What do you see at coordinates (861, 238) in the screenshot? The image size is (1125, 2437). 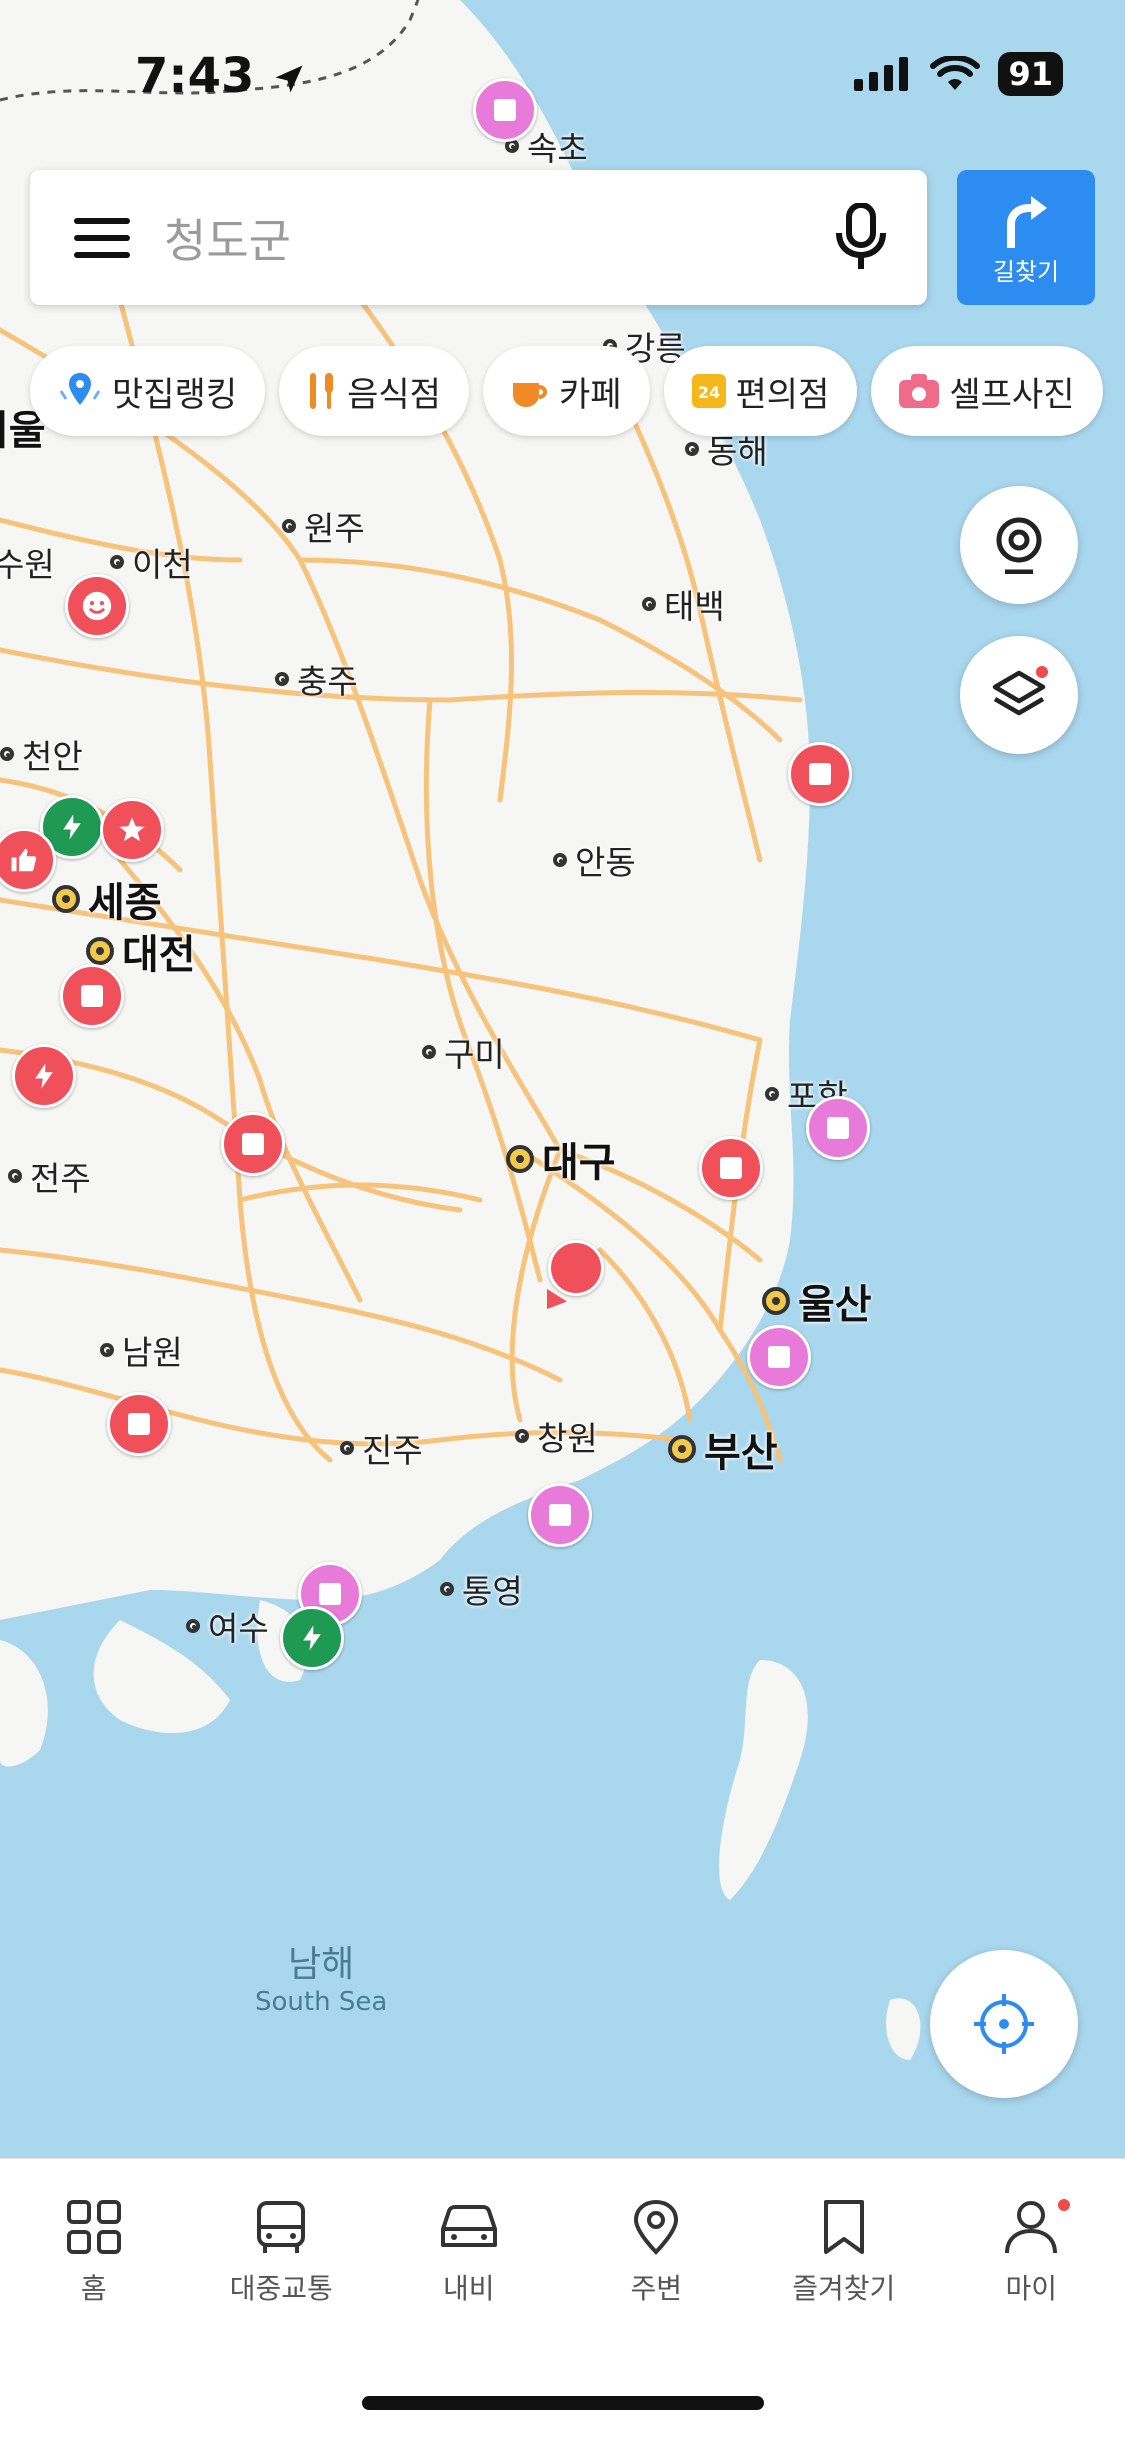 I see `microphone-icon` at bounding box center [861, 238].